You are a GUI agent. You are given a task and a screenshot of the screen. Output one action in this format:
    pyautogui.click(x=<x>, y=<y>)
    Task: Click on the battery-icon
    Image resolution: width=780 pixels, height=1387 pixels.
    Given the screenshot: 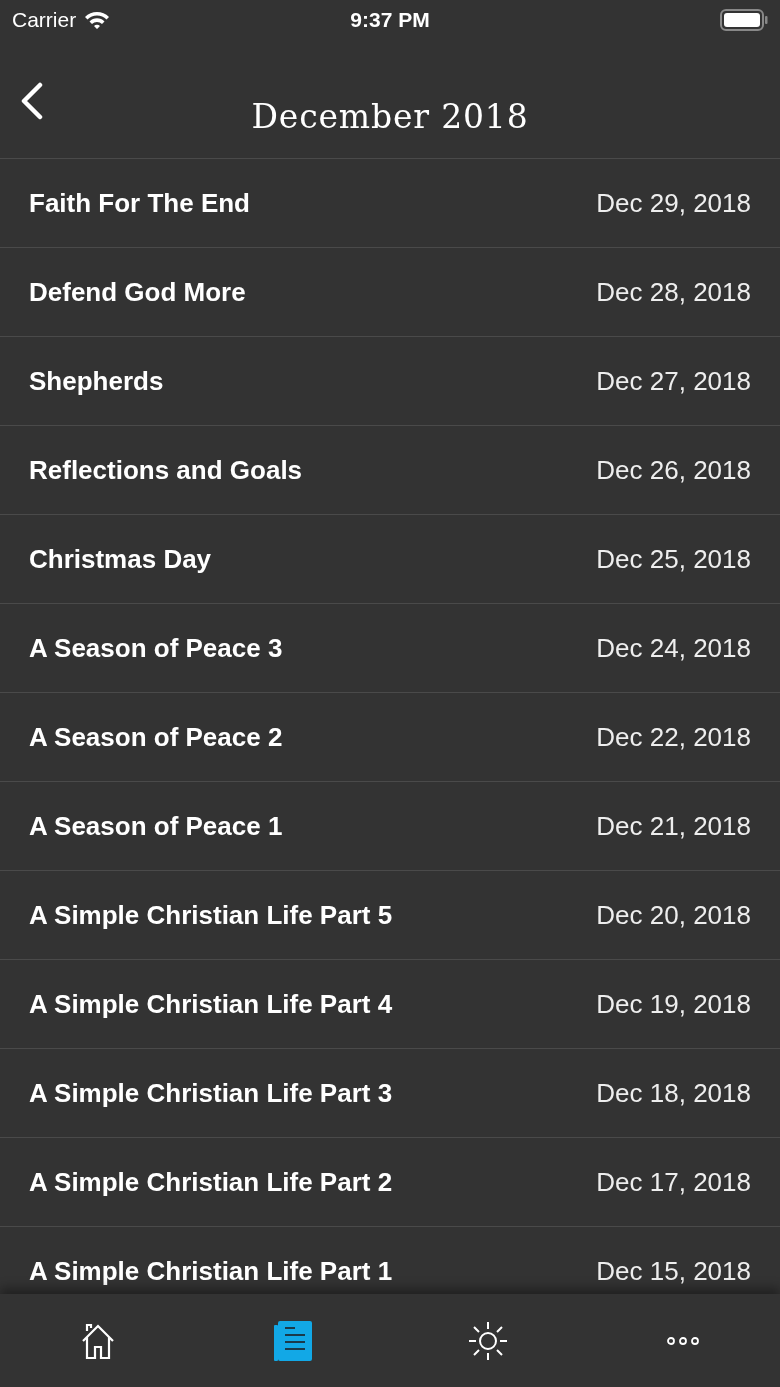 What is the action you would take?
    pyautogui.click(x=744, y=20)
    